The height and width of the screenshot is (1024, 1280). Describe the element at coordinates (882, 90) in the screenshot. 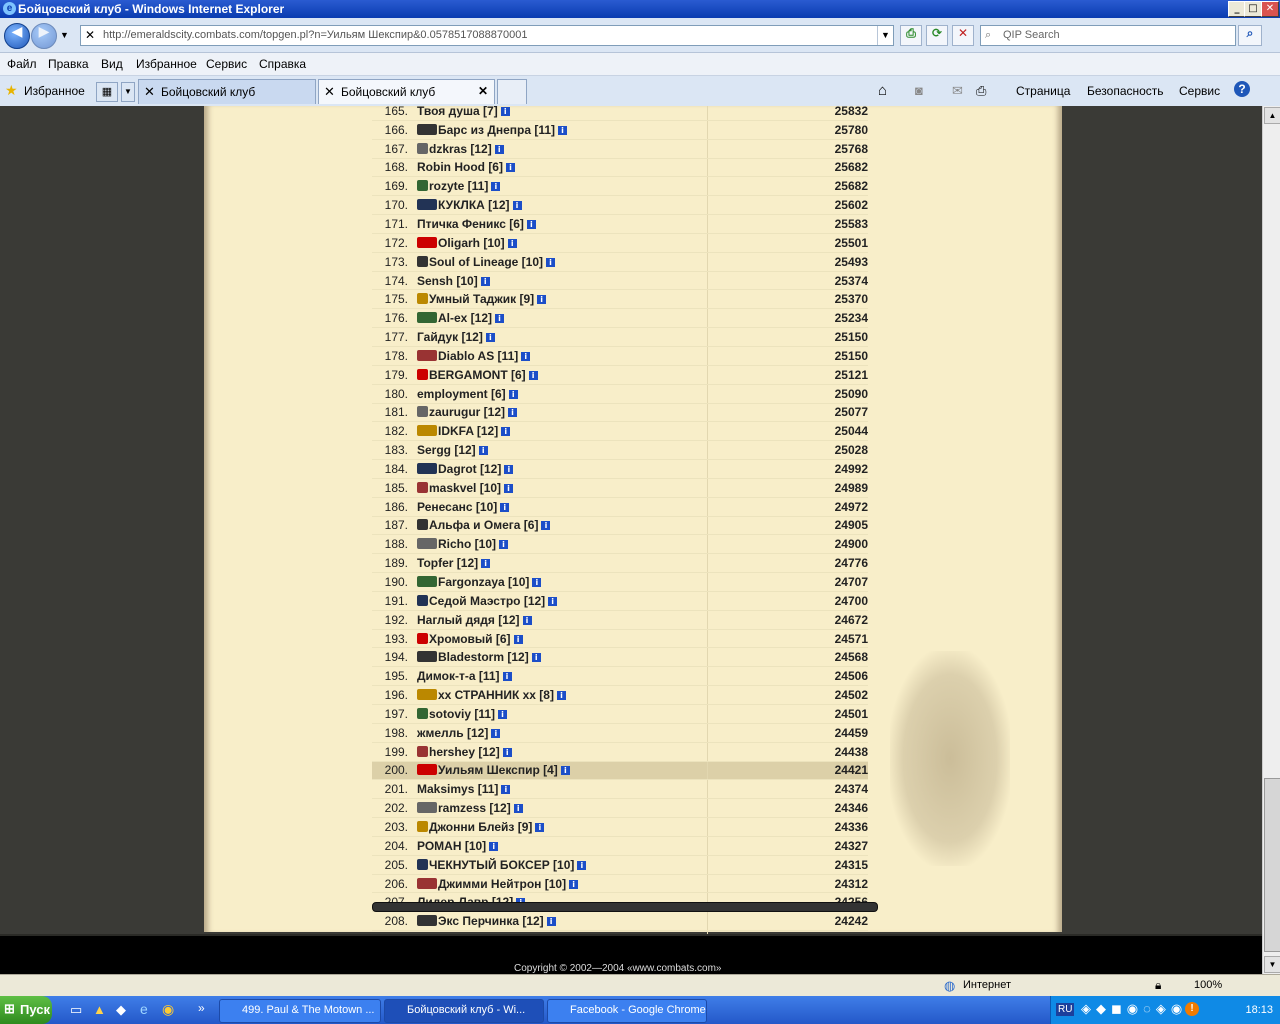

I see `home-icon: ⌂` at that location.